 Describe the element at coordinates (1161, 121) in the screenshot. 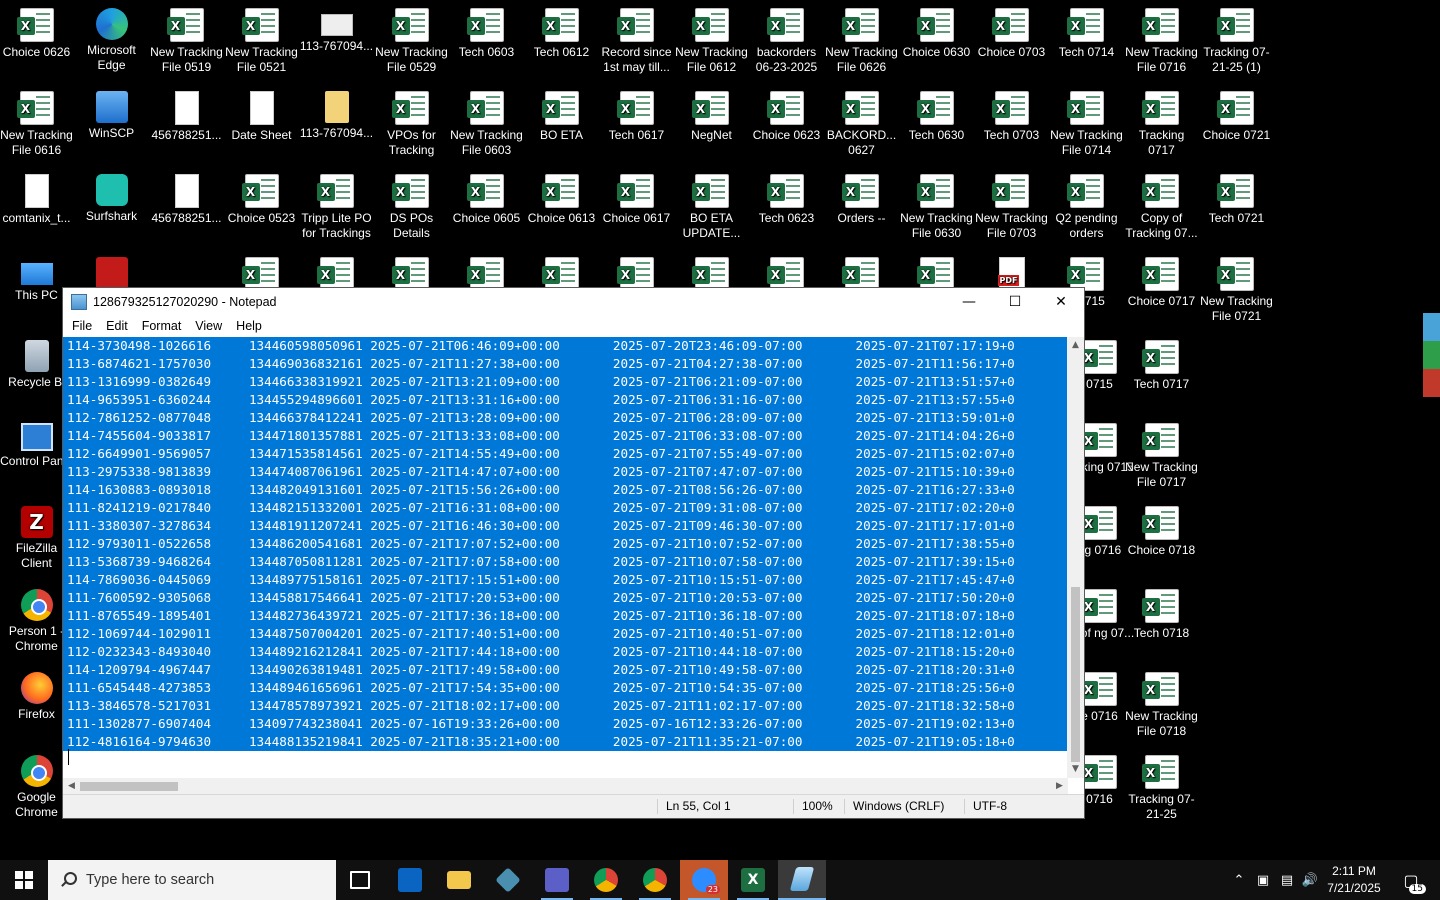

I see `desktop-icon: Tracking 0717` at that location.